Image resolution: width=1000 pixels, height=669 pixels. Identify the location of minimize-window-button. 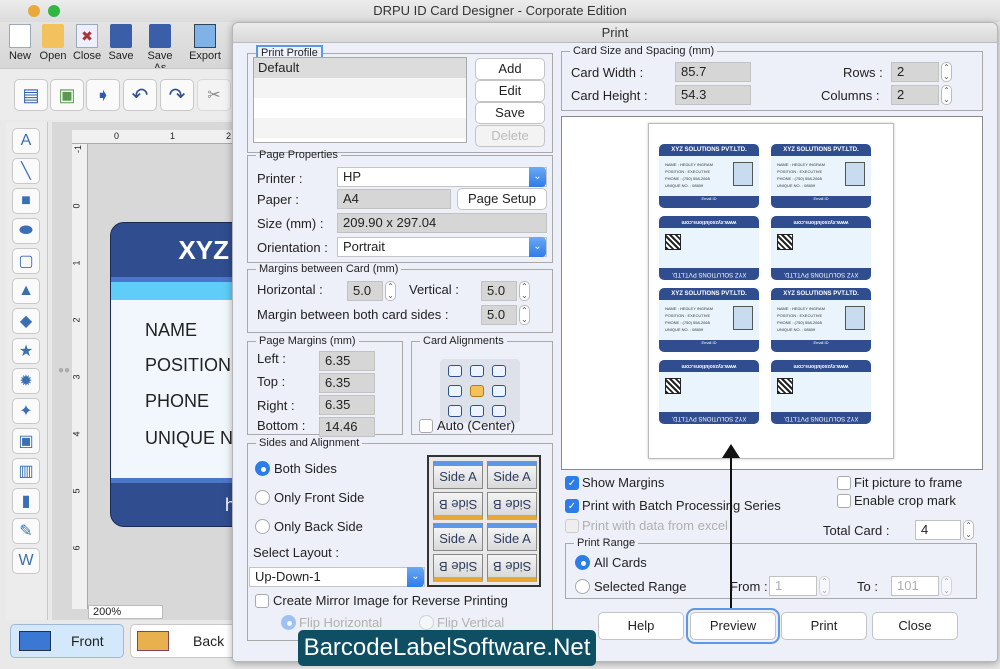
(34, 11).